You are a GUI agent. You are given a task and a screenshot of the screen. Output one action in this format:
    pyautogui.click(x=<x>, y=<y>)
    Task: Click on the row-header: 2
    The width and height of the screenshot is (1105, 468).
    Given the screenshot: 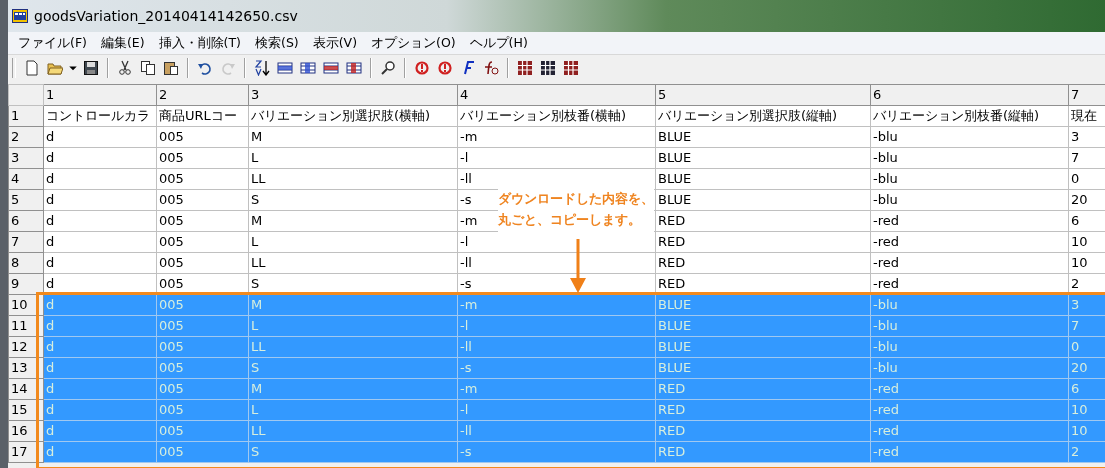 What is the action you would take?
    pyautogui.click(x=26, y=137)
    